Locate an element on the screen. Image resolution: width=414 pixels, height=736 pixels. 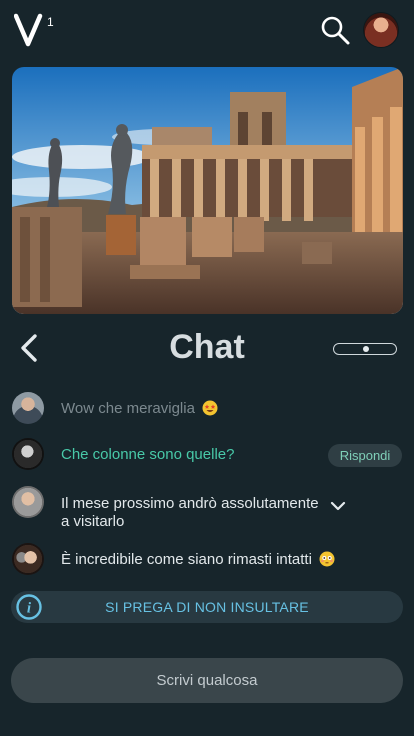
notice-banner: i SI PREGA DI NON INSULTARE is located at coordinates (207, 607).